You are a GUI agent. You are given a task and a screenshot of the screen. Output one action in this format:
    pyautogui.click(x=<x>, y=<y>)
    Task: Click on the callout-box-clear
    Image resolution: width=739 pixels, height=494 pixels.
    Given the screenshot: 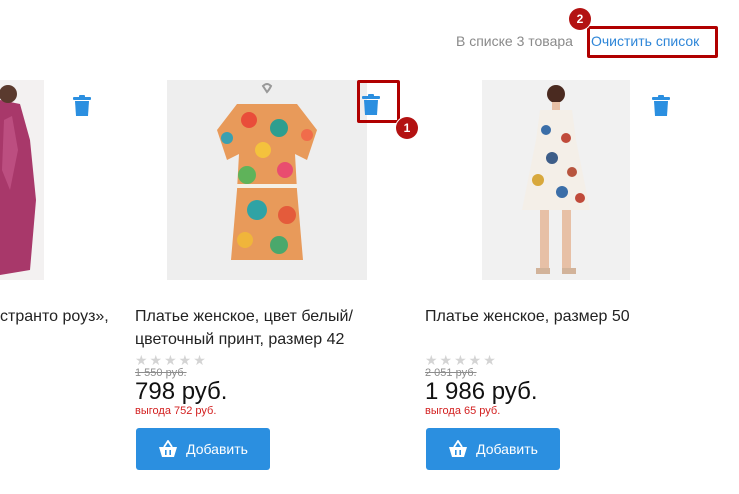 What is the action you would take?
    pyautogui.click(x=652, y=42)
    